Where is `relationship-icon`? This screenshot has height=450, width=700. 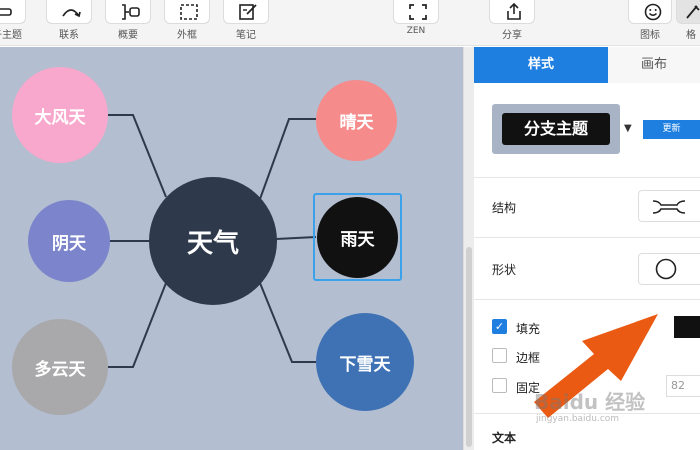
relationship-icon is located at coordinates (71, 13).